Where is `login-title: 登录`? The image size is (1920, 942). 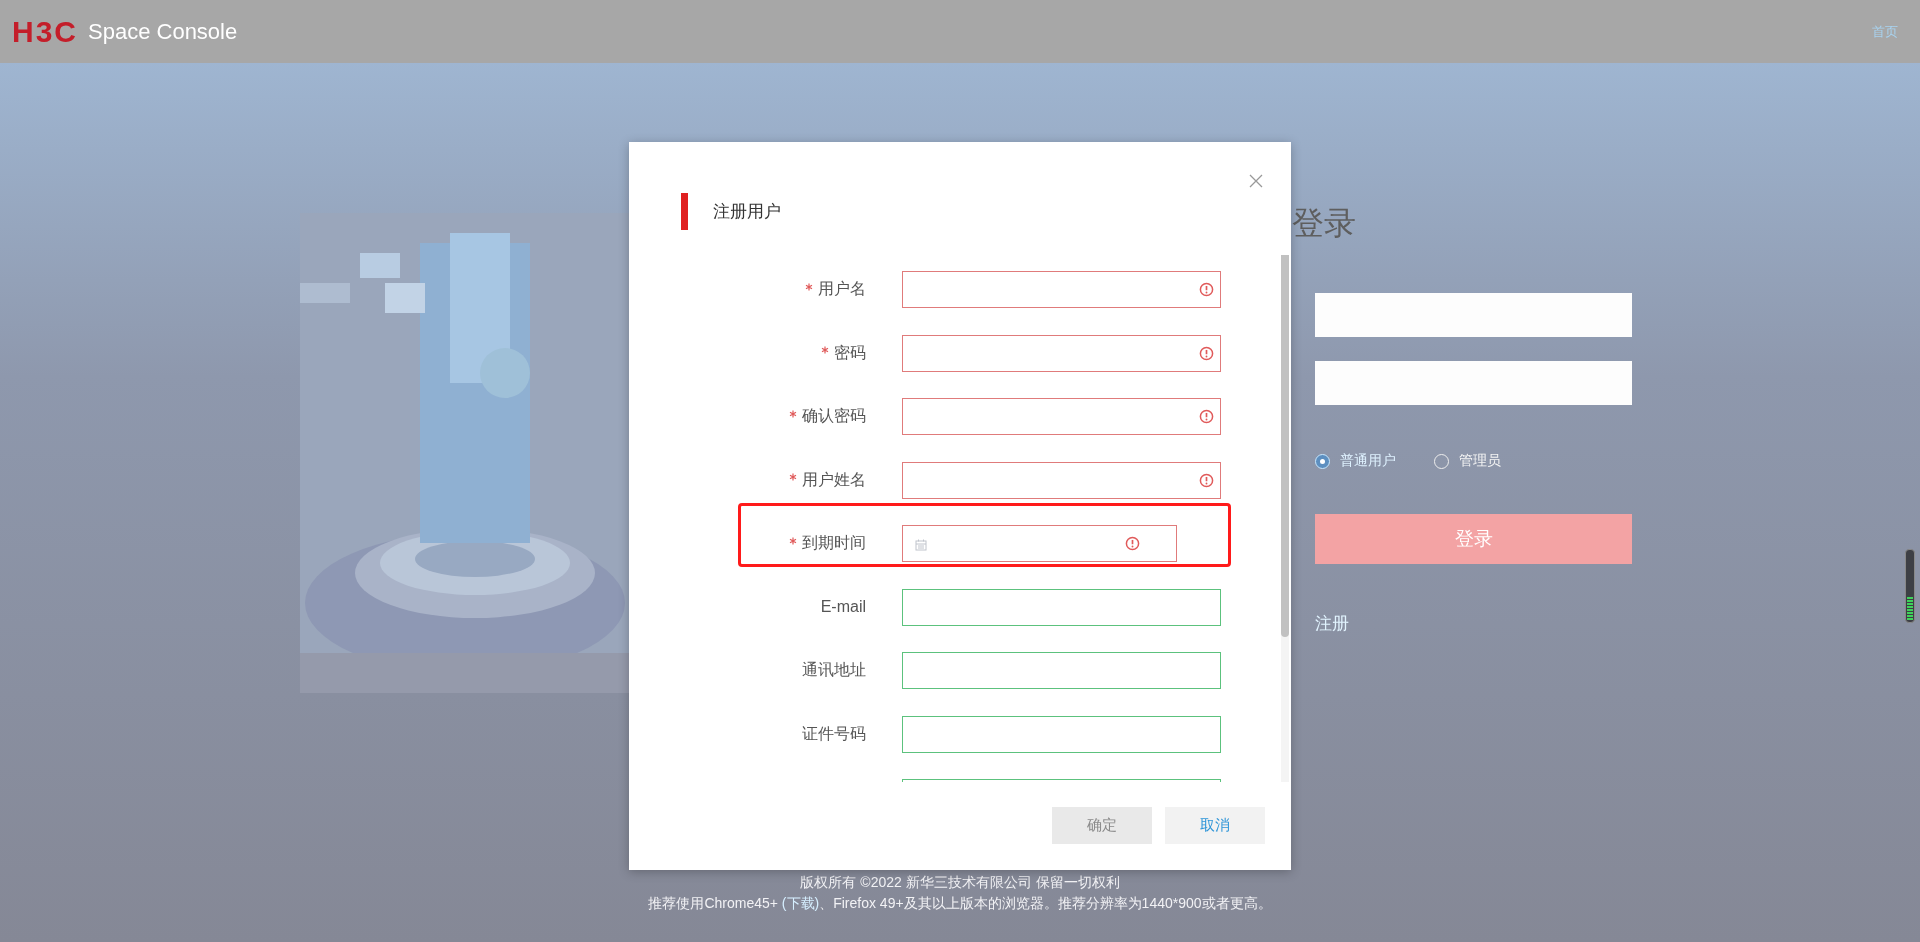 login-title: 登录 is located at coordinates (1324, 223).